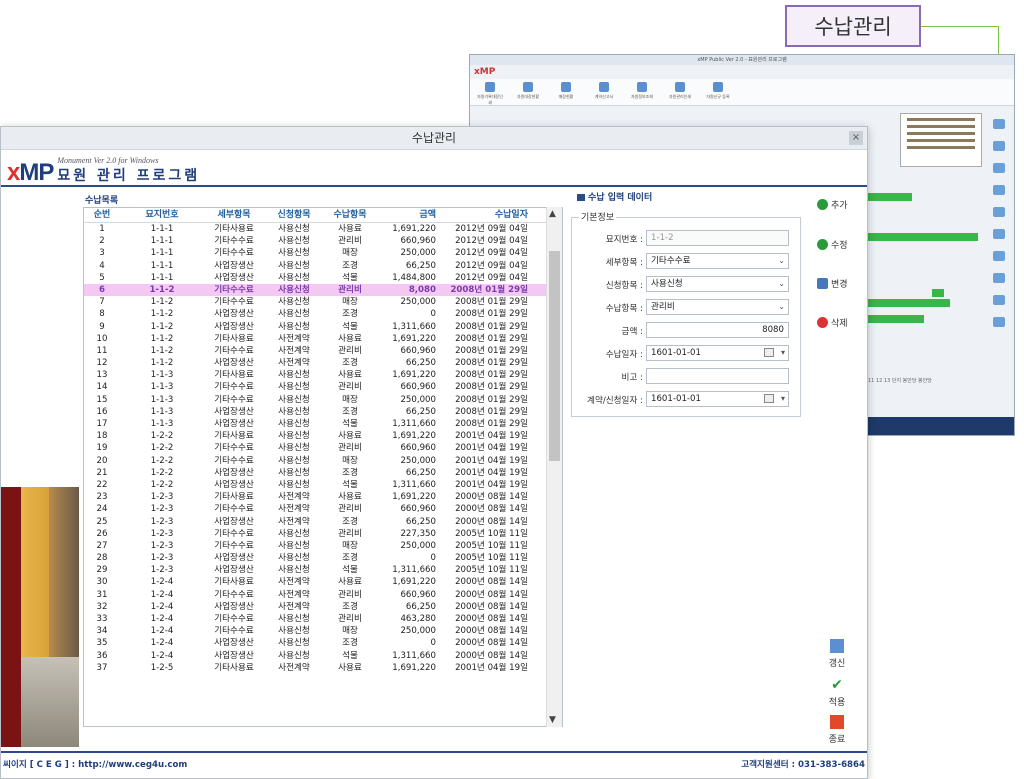 The width and height of the screenshot is (1024, 779). I want to click on table-cell: 66,250, so click(420, 411).